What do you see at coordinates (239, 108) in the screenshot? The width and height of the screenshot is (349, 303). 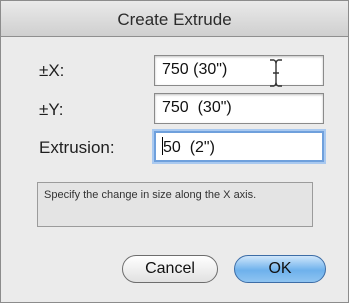 I see `y-field: 750 (30")` at bounding box center [239, 108].